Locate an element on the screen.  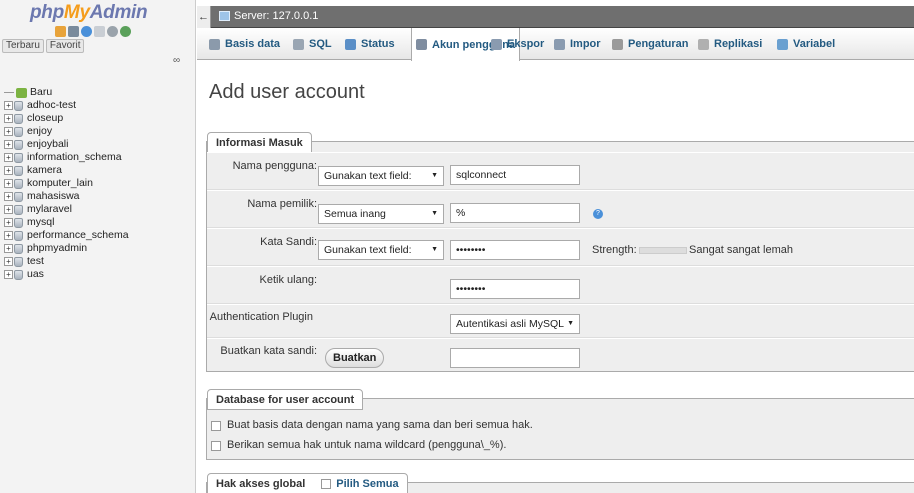
tree-item-mylaravel: + mylaravel is located at coordinates (66, 209).